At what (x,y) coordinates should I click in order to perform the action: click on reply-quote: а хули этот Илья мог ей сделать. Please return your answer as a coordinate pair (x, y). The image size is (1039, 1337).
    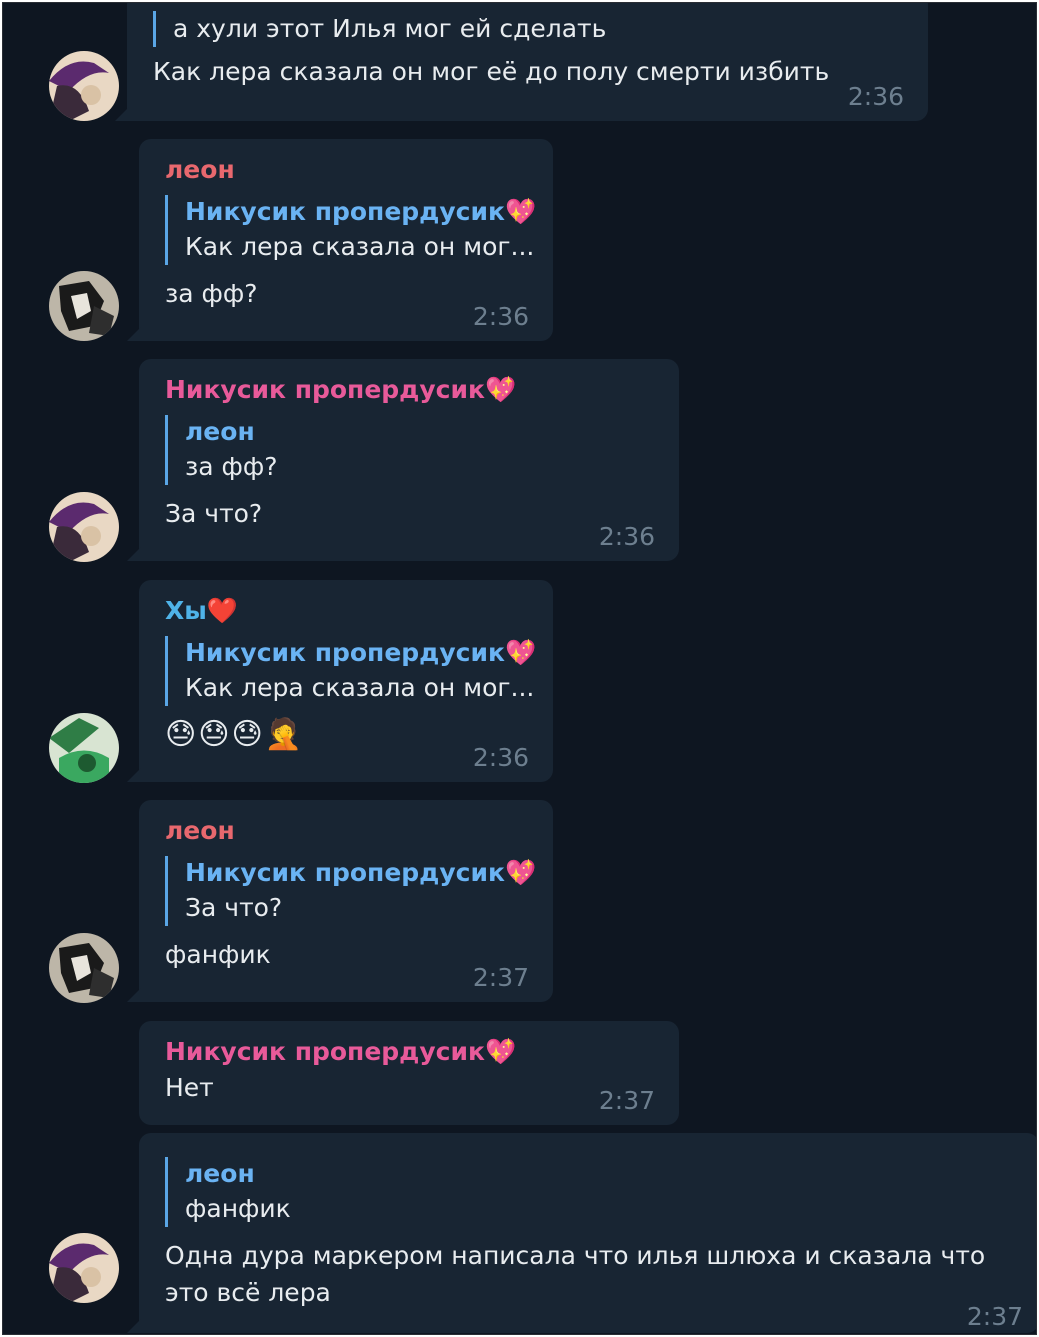
    Looking at the image, I should click on (527, 29).